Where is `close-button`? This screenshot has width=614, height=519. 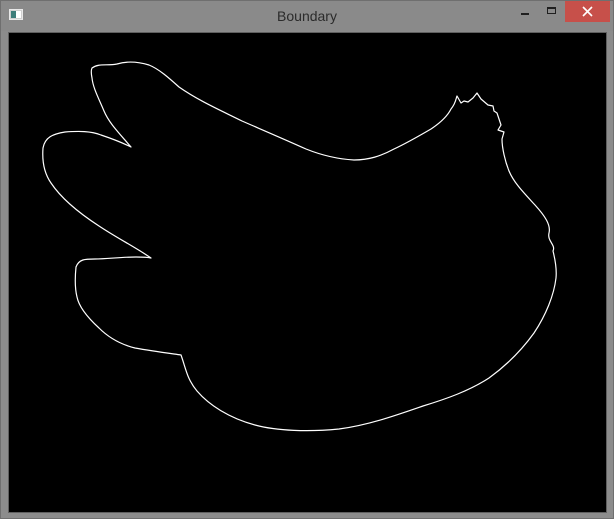 close-button is located at coordinates (587, 11).